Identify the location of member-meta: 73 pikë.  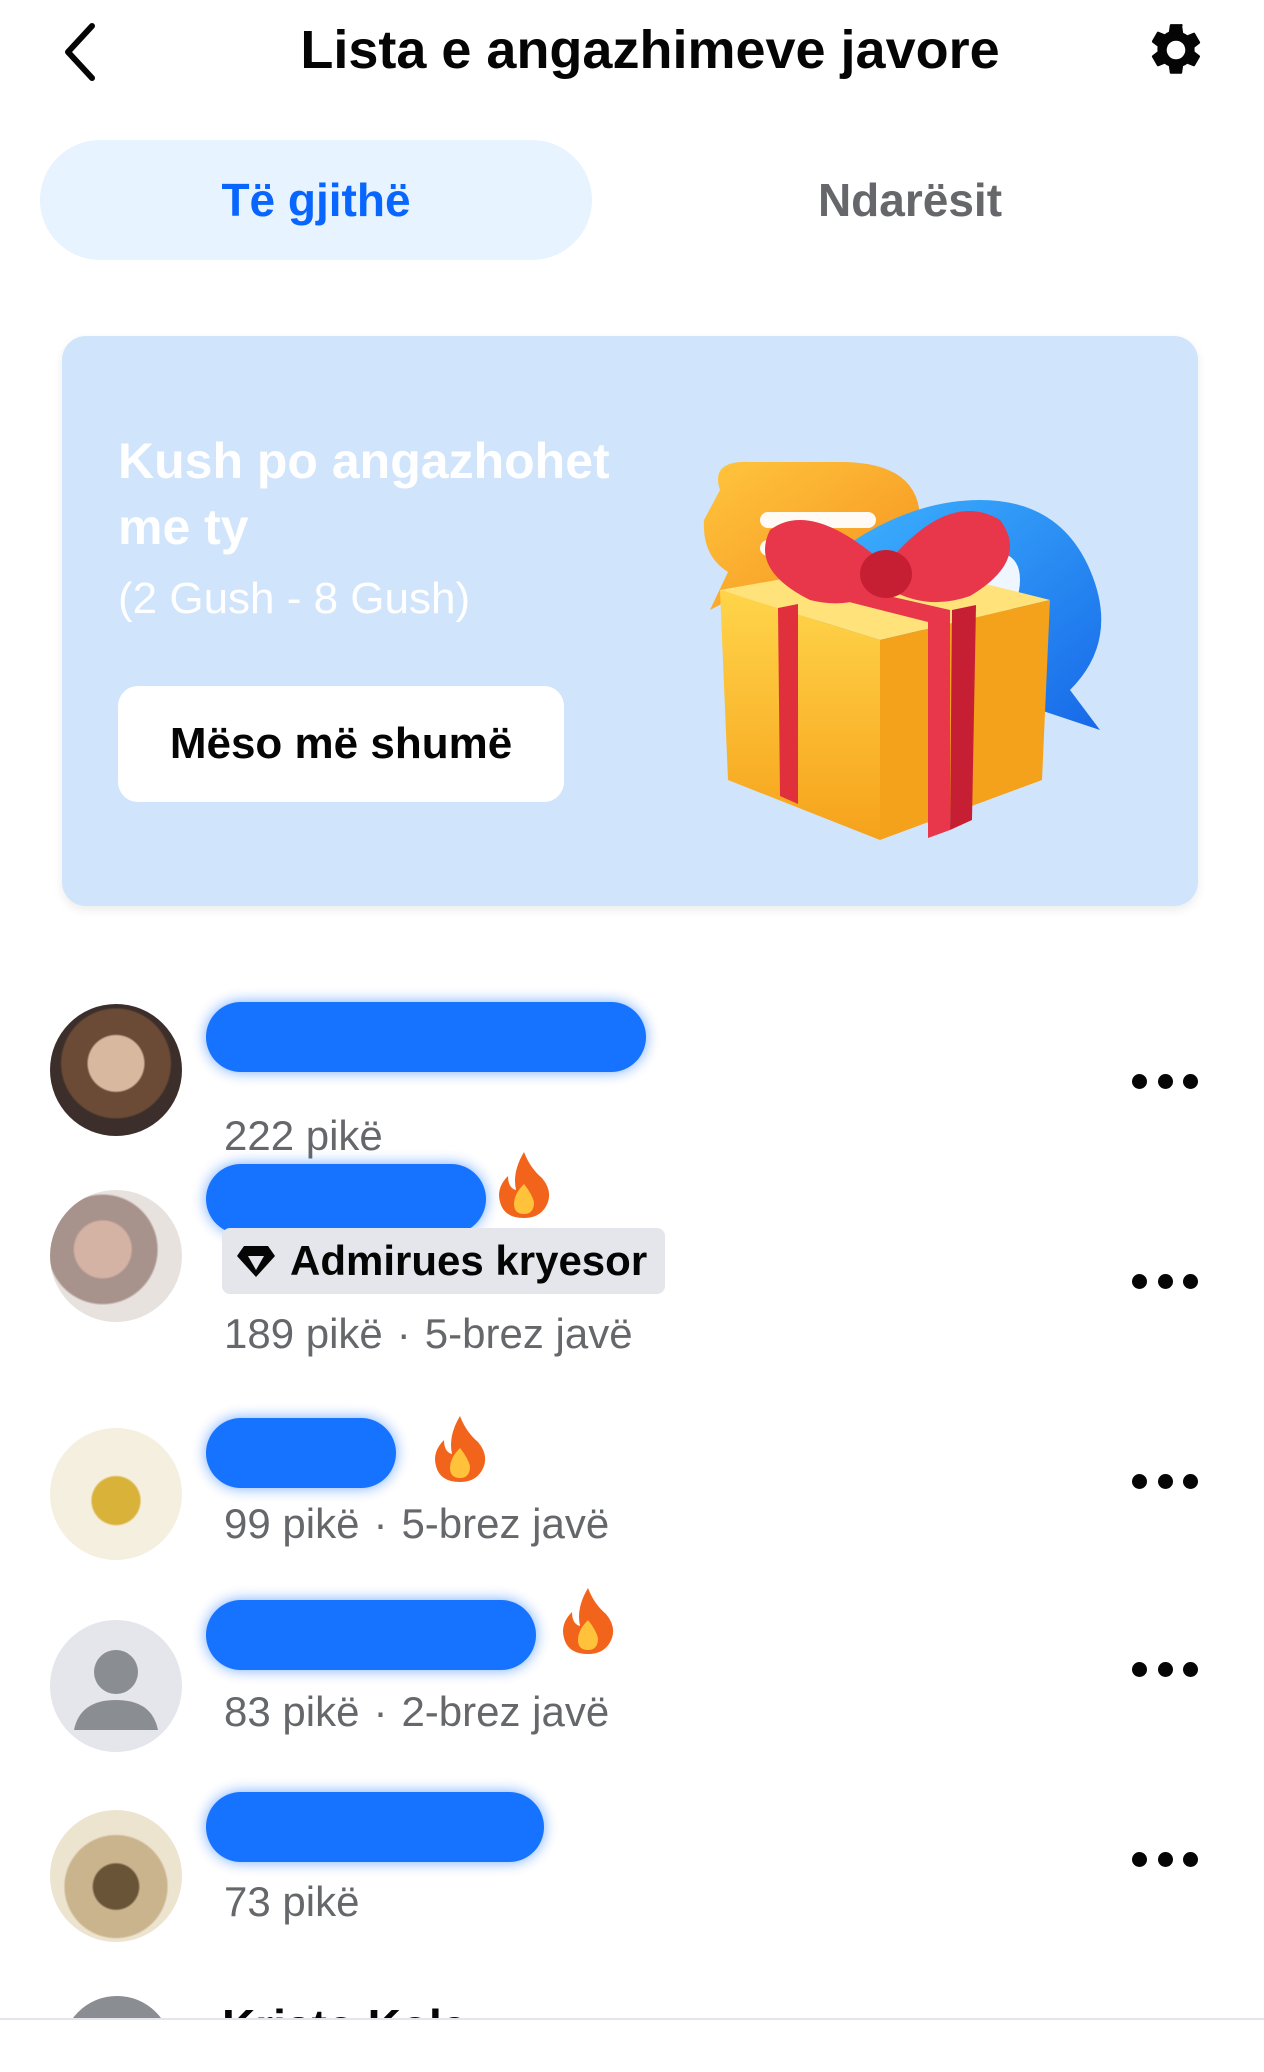
(291, 1902).